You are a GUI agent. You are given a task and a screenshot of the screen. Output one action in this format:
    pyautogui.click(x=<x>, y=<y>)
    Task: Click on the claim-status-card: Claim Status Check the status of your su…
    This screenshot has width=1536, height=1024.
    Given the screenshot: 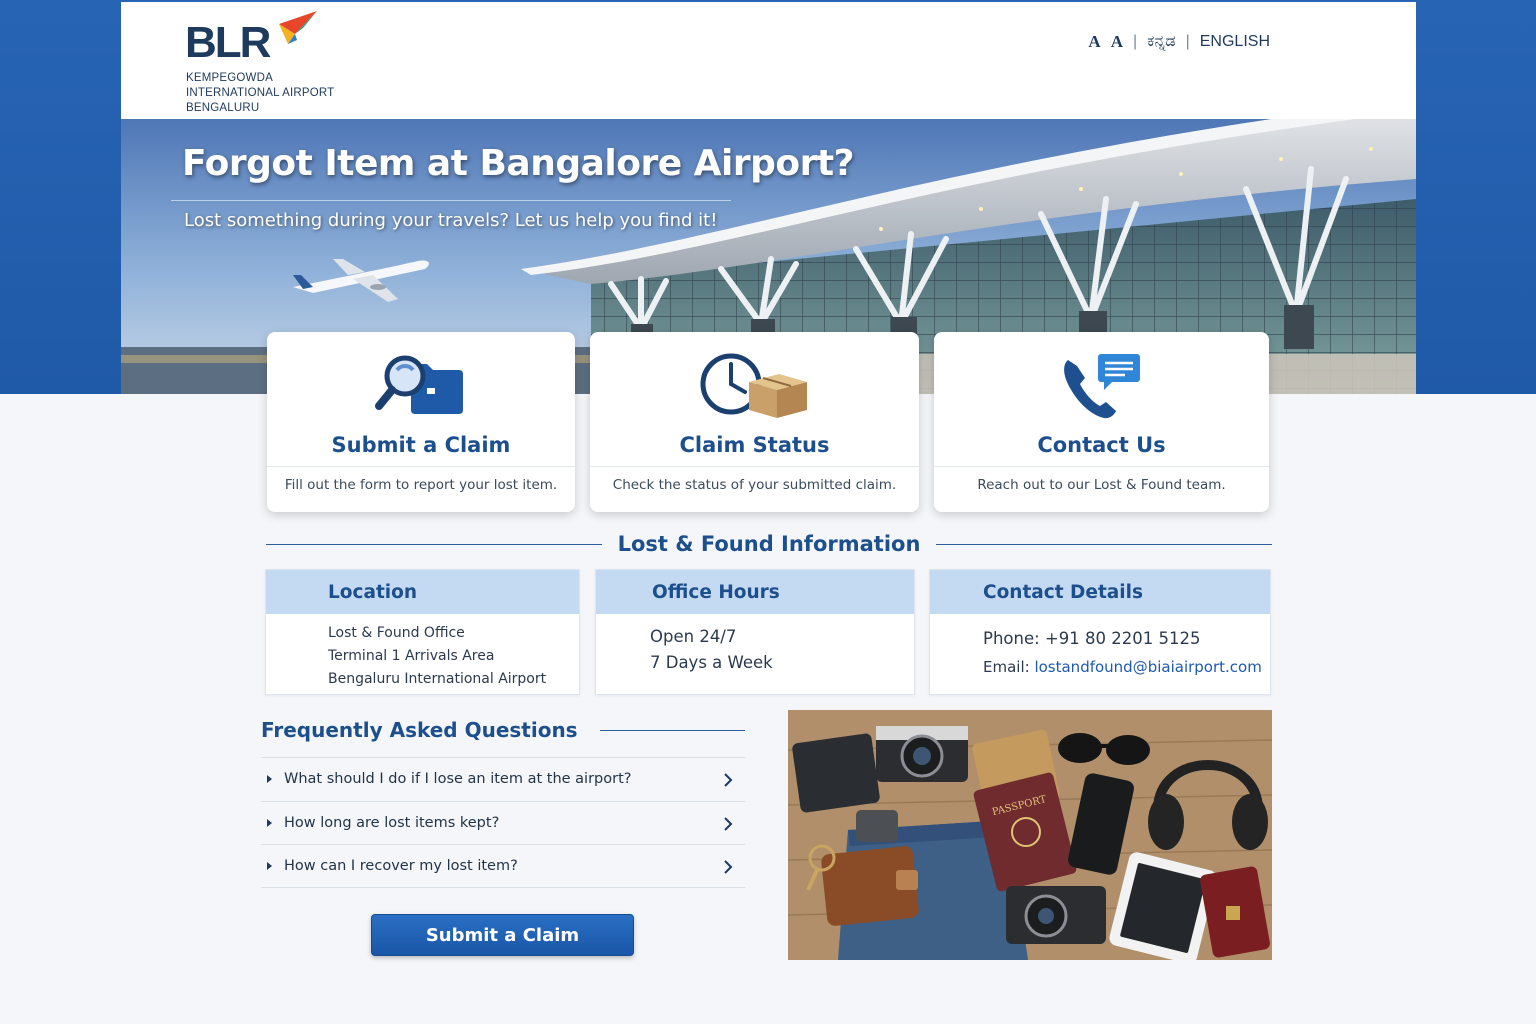 What is the action you would take?
    pyautogui.click(x=754, y=422)
    